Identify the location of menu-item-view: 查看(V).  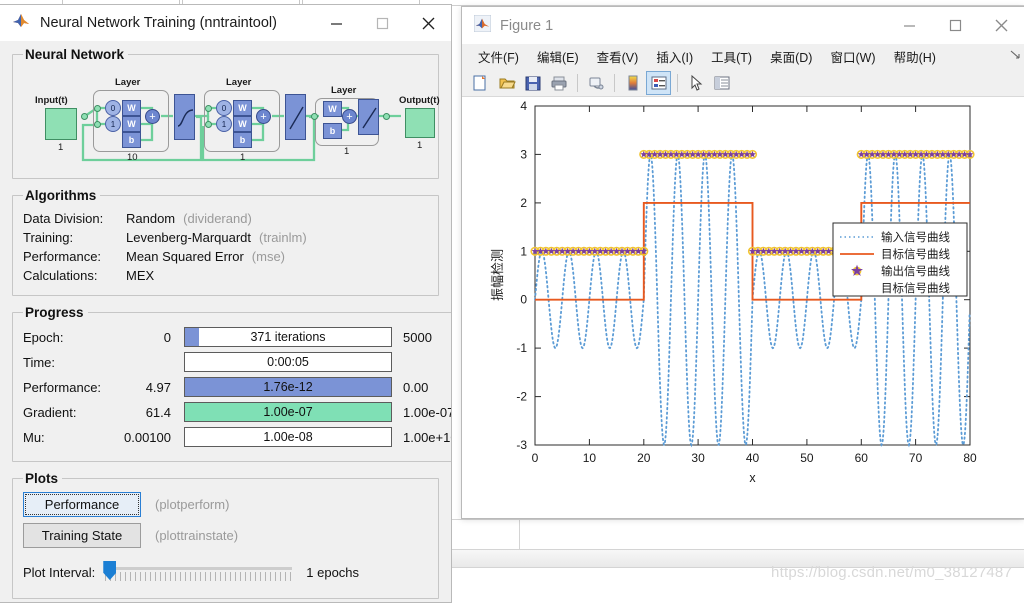
(618, 56).